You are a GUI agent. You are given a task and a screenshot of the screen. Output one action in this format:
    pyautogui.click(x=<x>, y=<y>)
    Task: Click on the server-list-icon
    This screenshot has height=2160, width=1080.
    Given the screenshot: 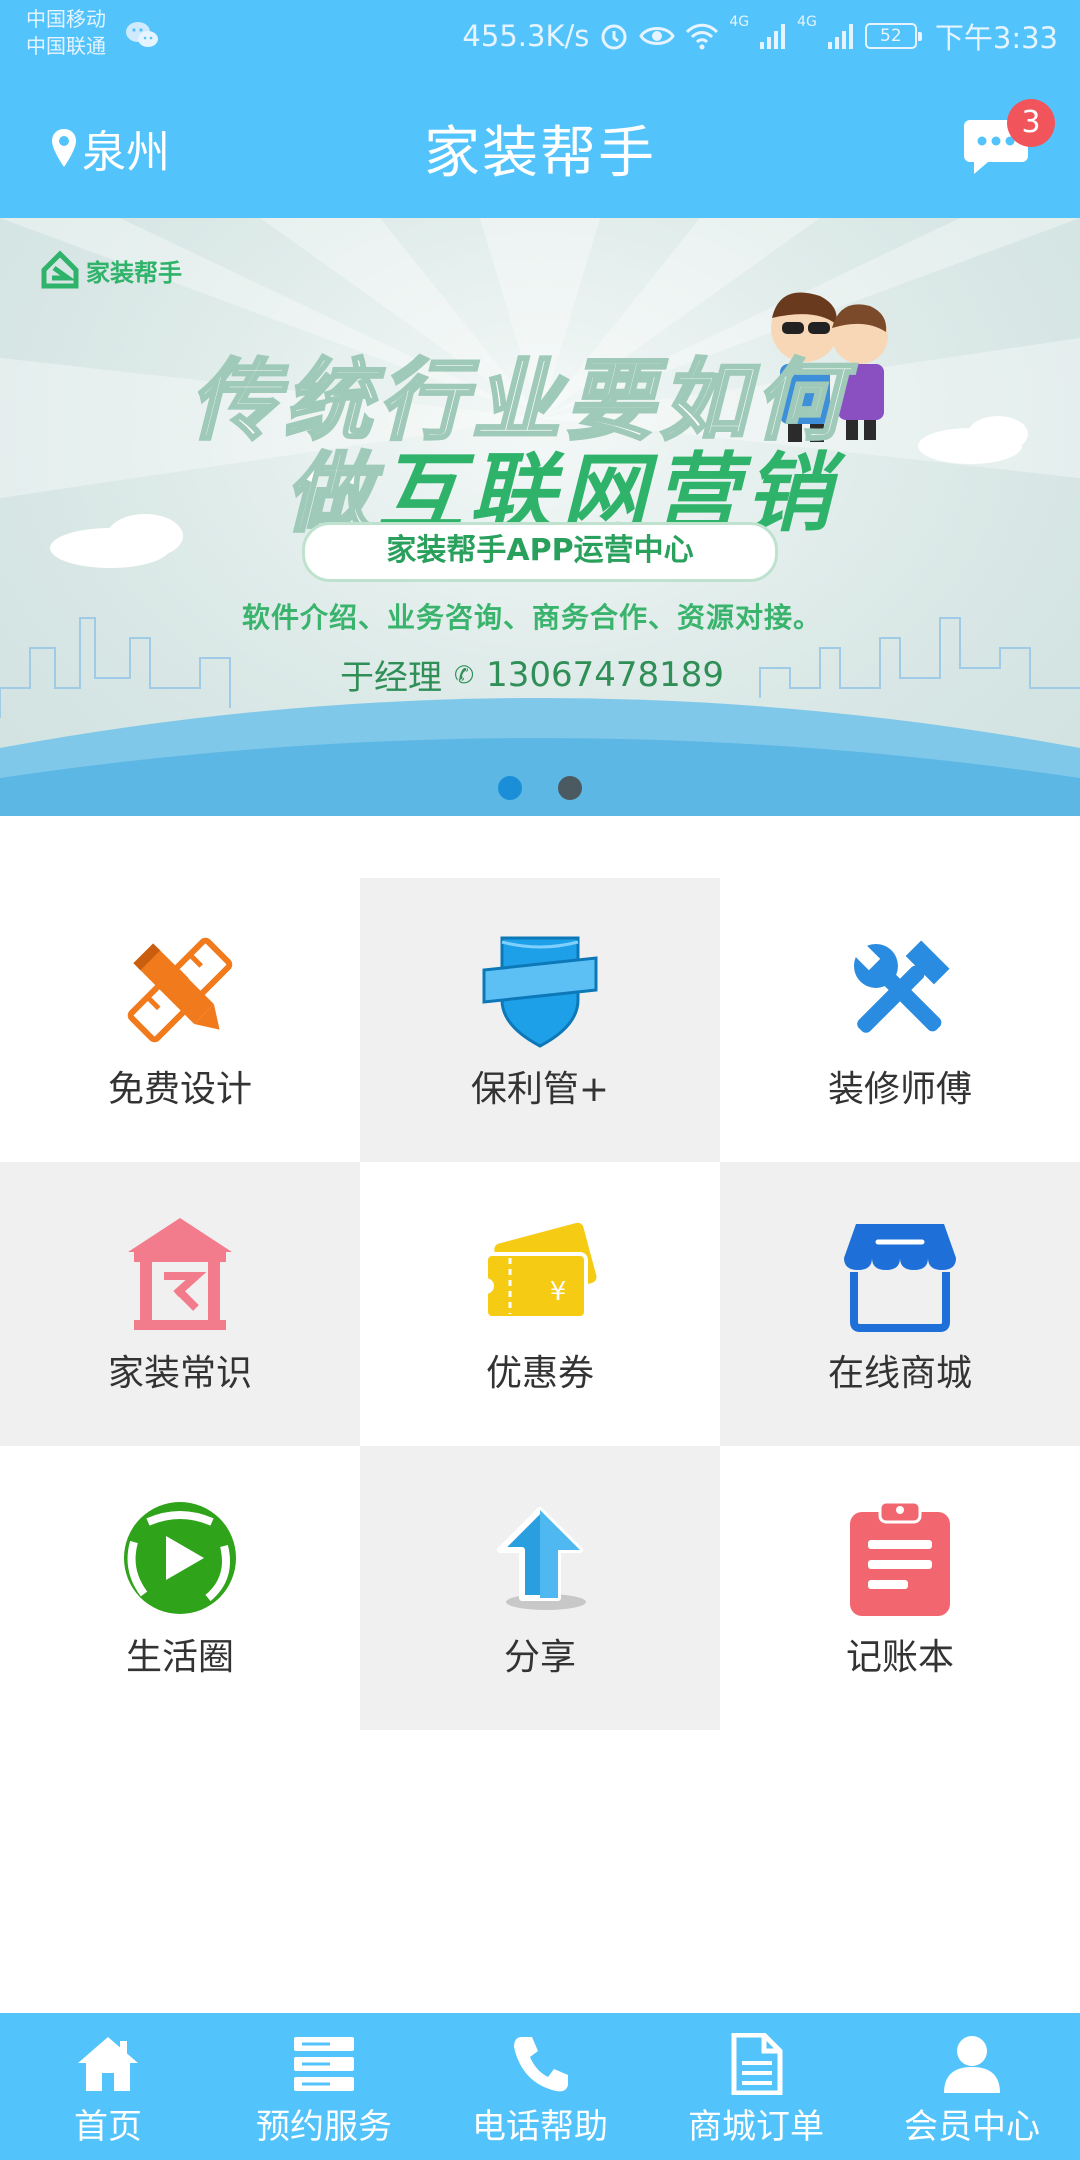 What is the action you would take?
    pyautogui.click(x=324, y=2064)
    